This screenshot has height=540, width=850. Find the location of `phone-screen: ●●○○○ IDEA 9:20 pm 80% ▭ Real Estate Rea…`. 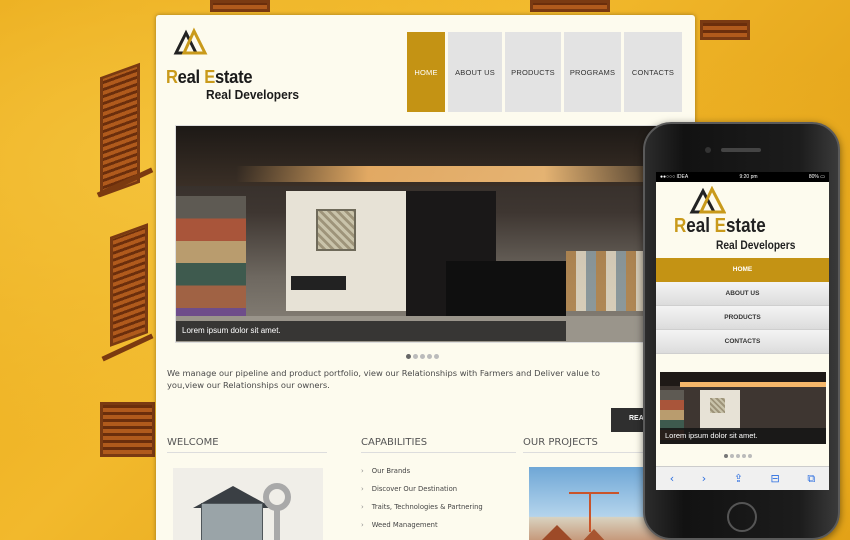

phone-screen: ●●○○○ IDEA 9:20 pm 80% ▭ Real Estate Rea… is located at coordinates (742, 331).